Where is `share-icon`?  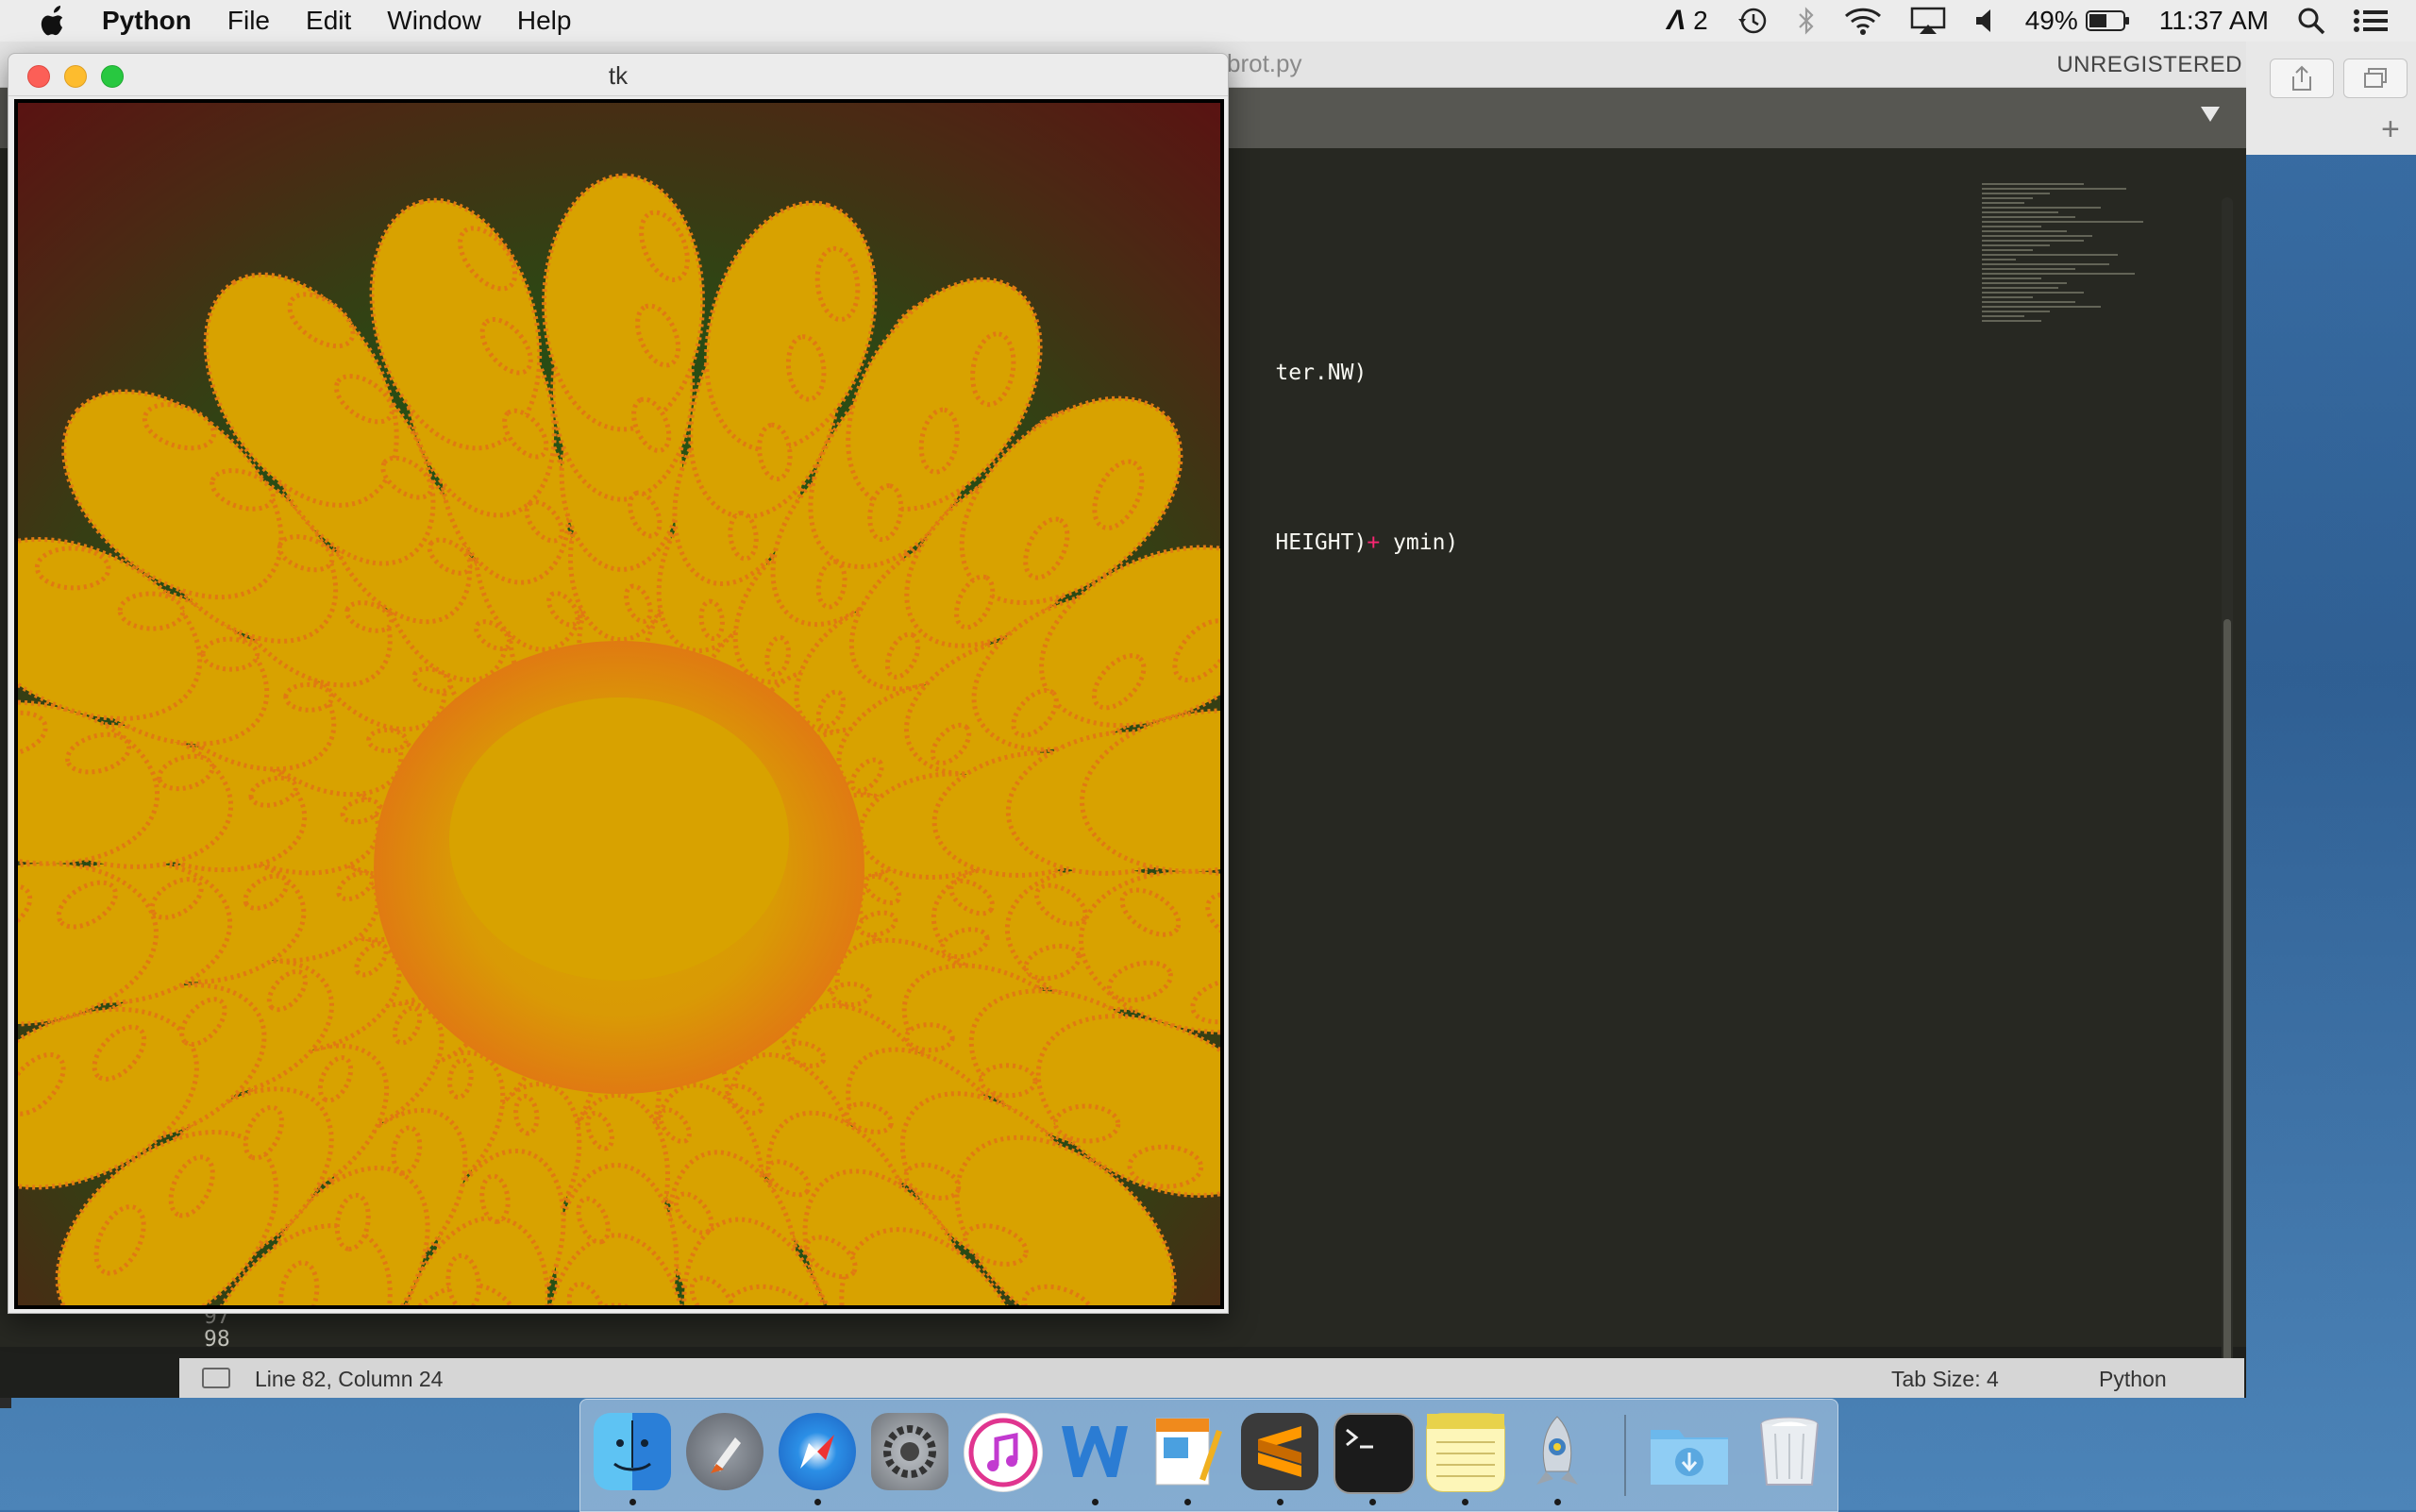 share-icon is located at coordinates (2301, 78).